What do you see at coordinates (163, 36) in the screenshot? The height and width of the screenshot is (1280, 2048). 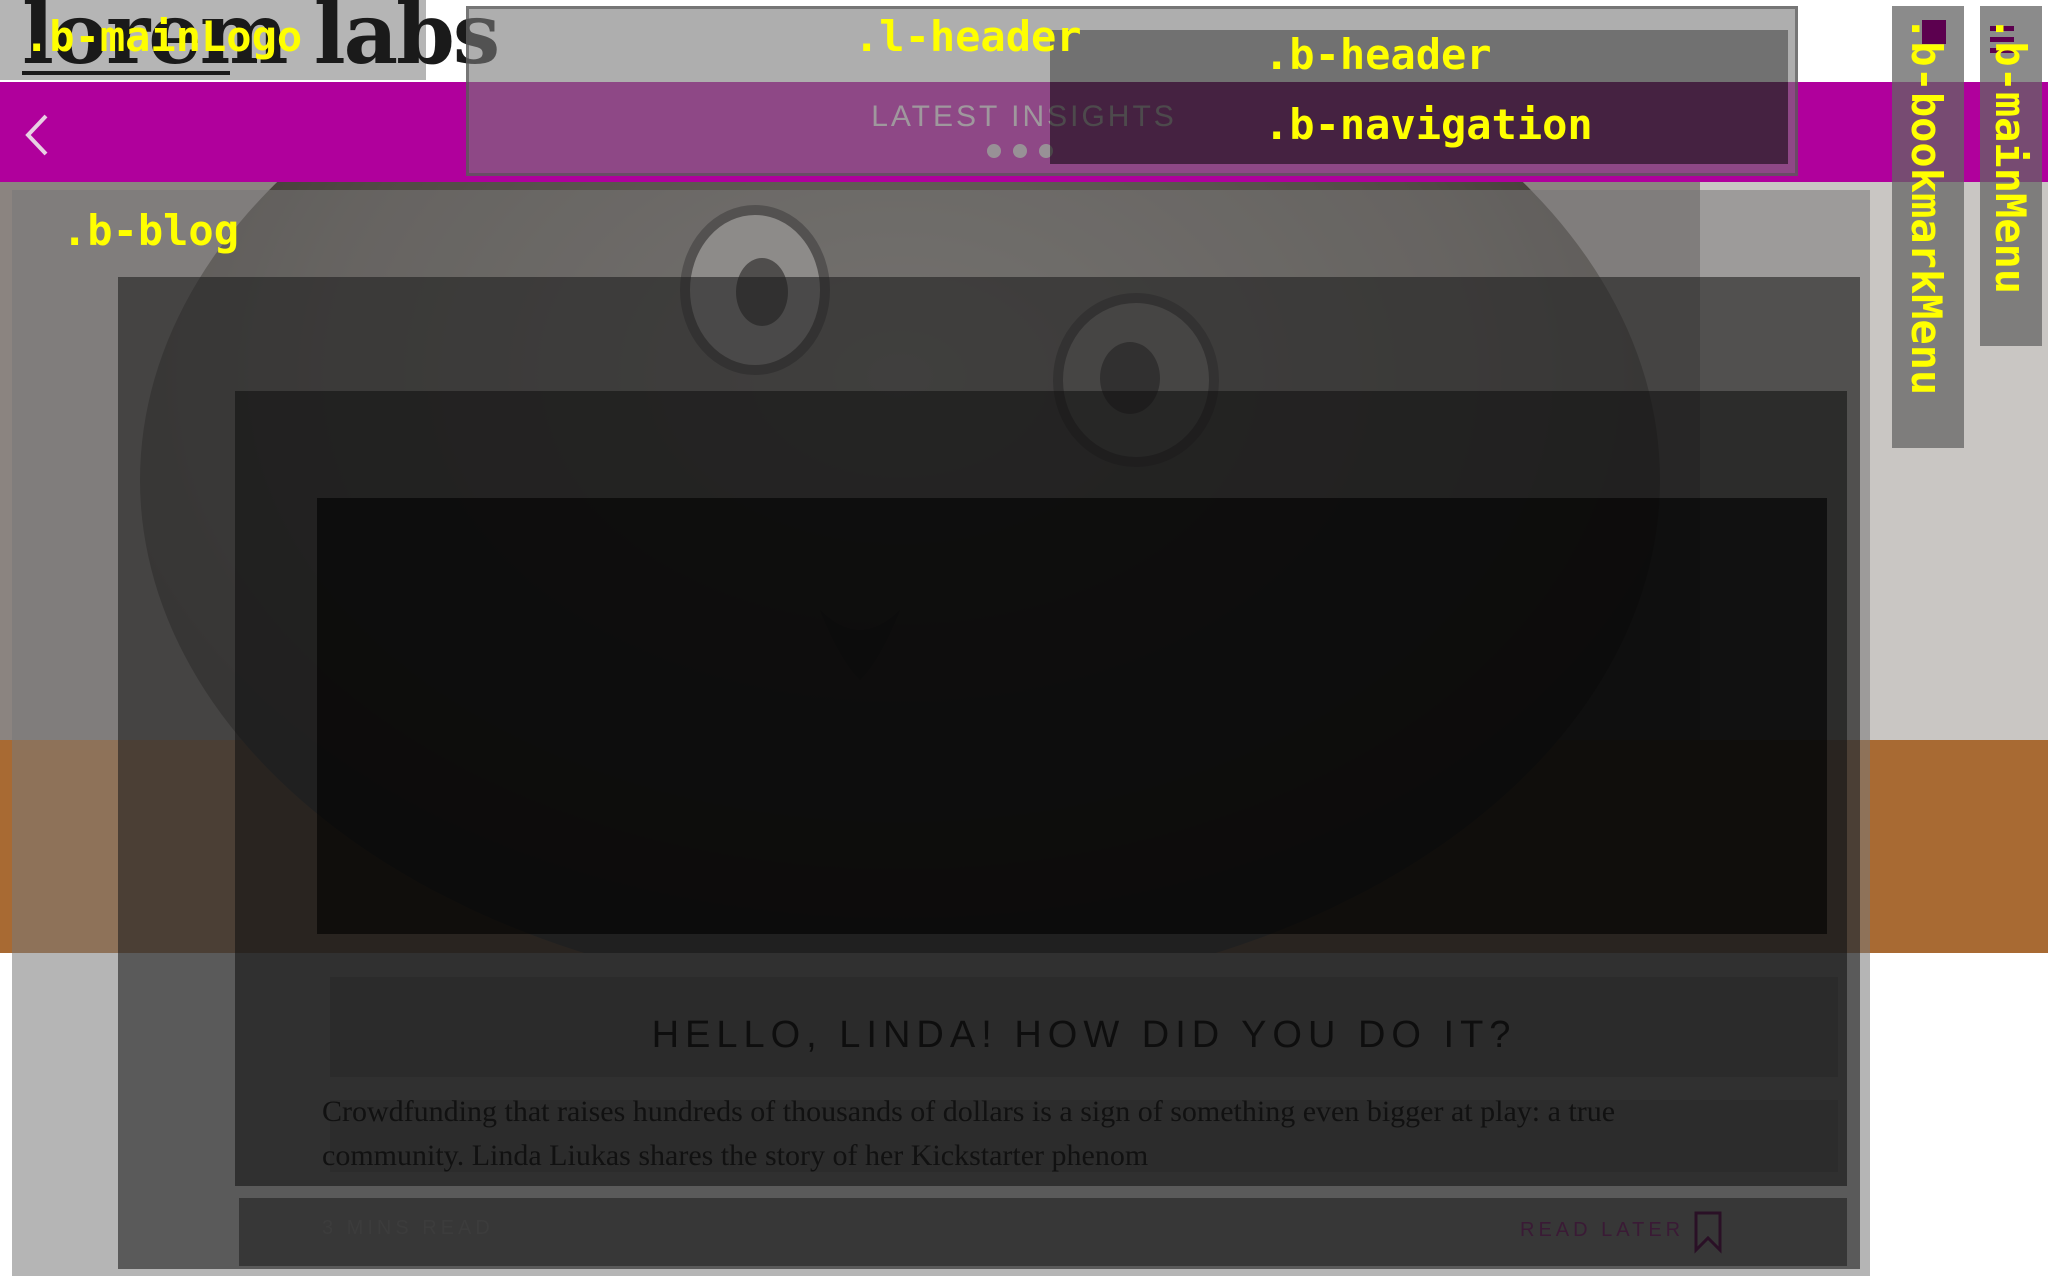 I see `overlay-label-main-logo: .b-mainLogo` at bounding box center [163, 36].